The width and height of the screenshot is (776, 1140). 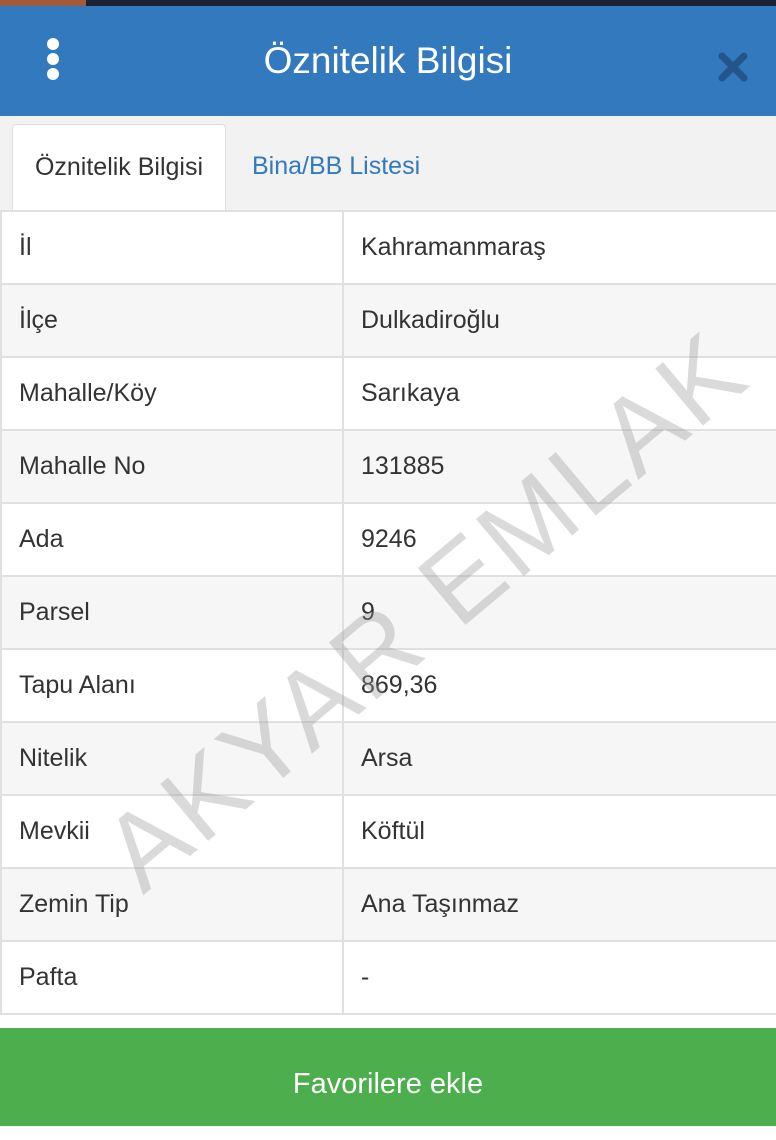 I want to click on table-row: Mahalle/Köy Sarıkaya, so click(x=388, y=393).